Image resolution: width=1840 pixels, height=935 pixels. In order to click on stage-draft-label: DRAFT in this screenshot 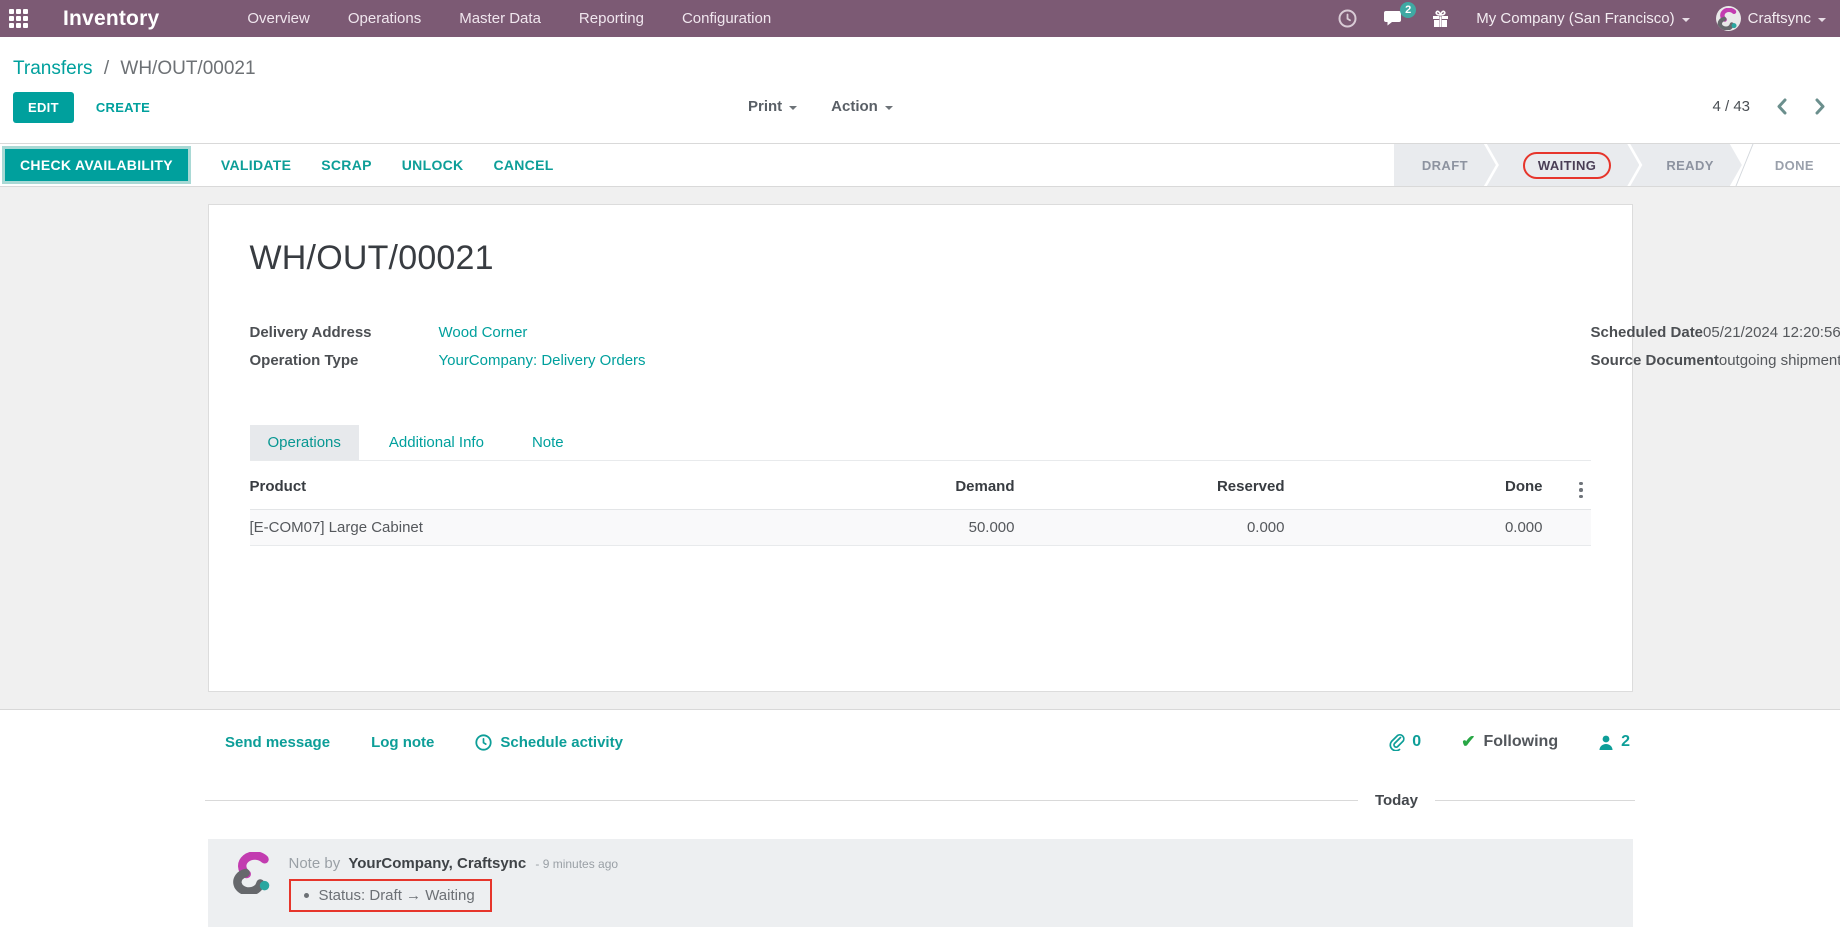, I will do `click(1444, 165)`.